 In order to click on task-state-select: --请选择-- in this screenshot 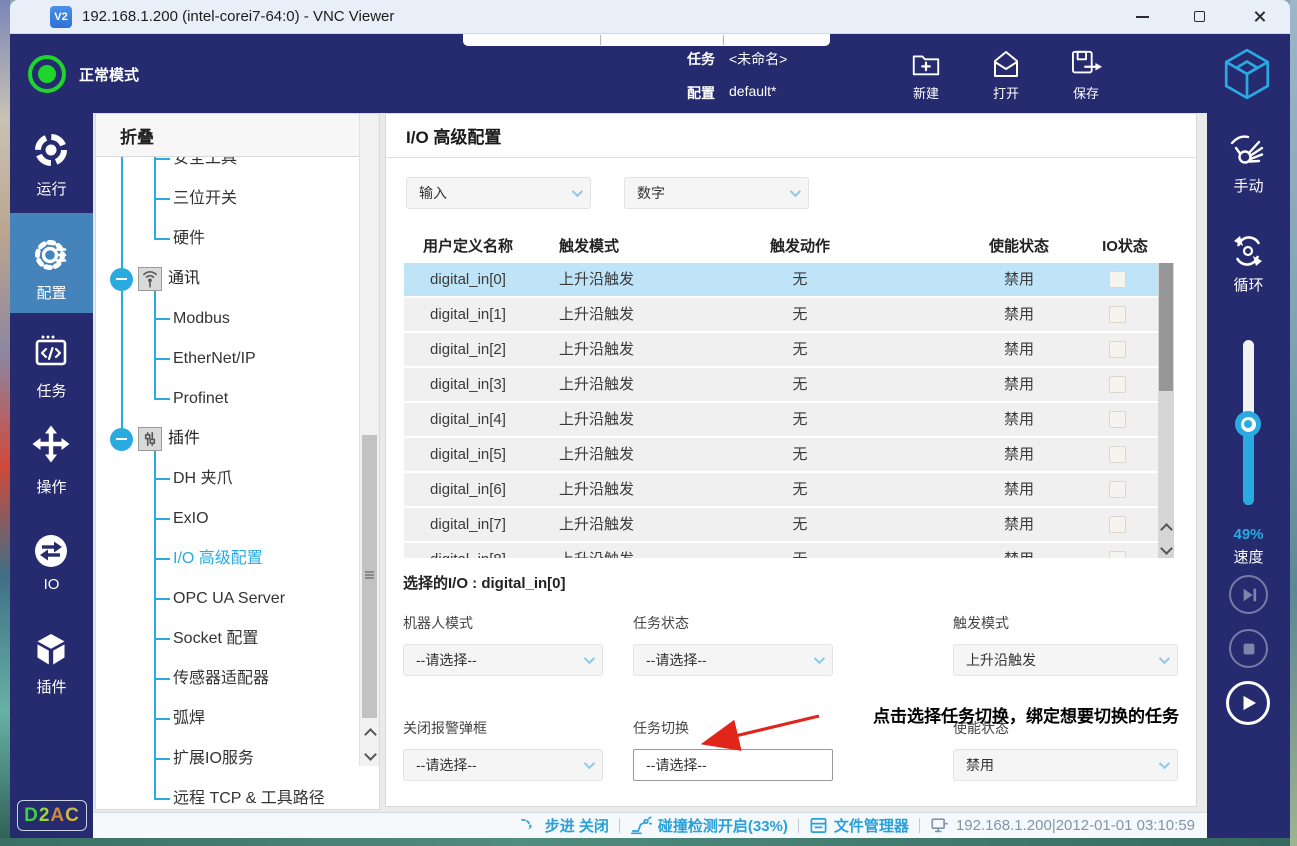, I will do `click(733, 660)`.